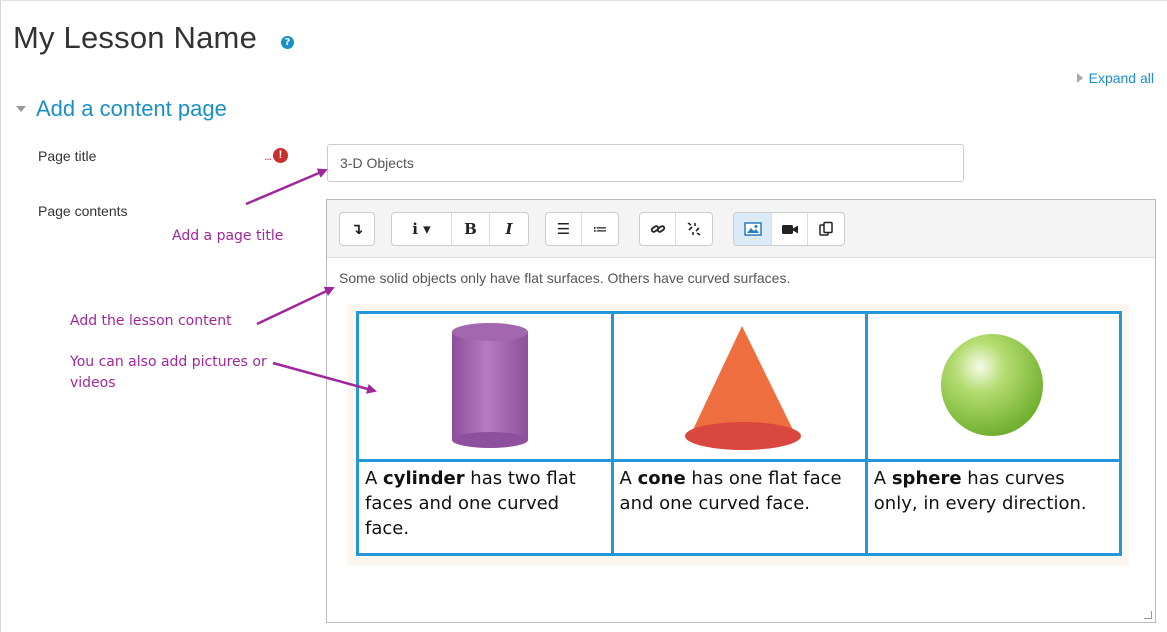 The image size is (1167, 632). Describe the element at coordinates (1148, 615) in the screenshot. I see `resize-handle-icon` at that location.